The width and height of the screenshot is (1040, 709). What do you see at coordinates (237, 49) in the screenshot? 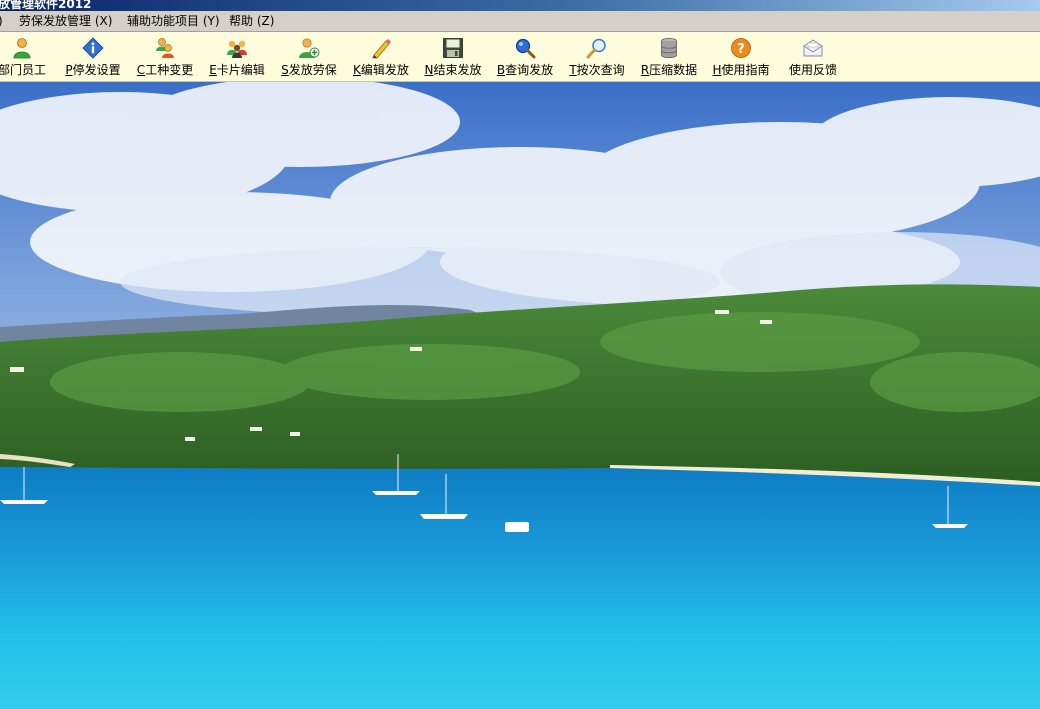
I see `card-edit-icon` at bounding box center [237, 49].